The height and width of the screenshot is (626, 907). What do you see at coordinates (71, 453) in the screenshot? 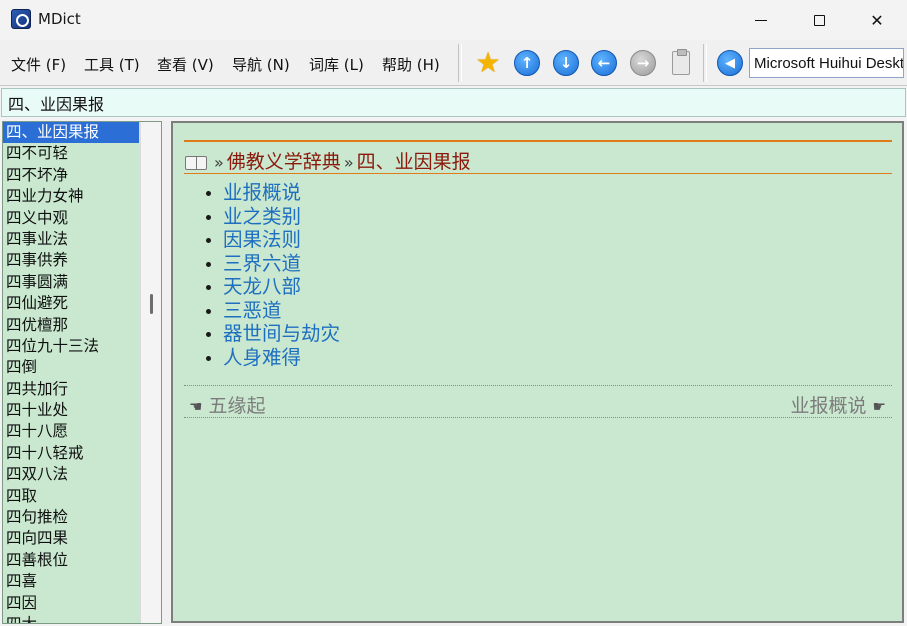
I see `index-list-item: 四十八轻戒` at bounding box center [71, 453].